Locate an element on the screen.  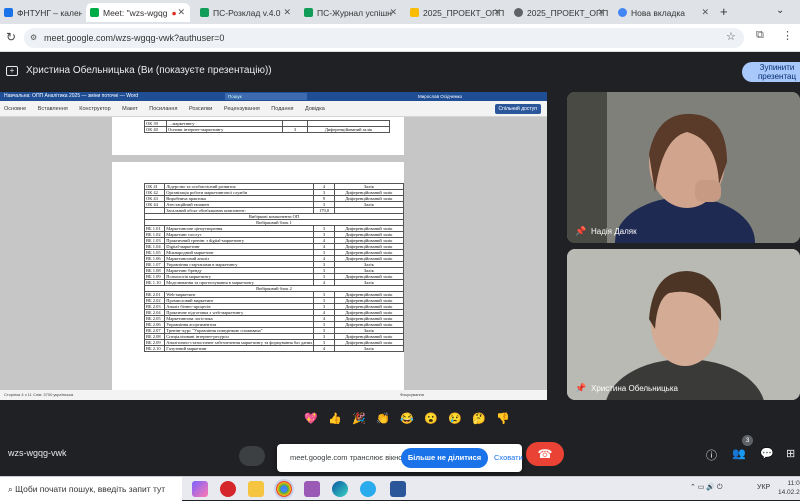
reaction-thumbs-up: 👍 is located at coordinates (335, 419).